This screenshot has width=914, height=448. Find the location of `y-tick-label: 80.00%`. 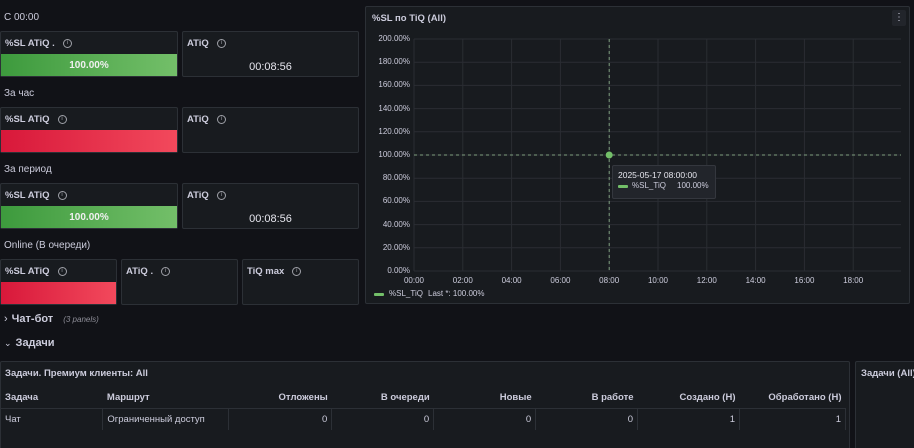

y-tick-label: 80.00% is located at coordinates (396, 178).